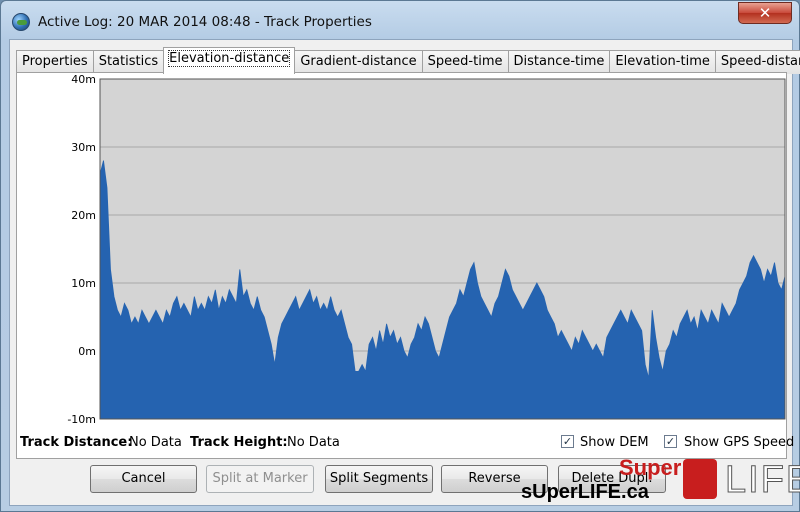 The width and height of the screenshot is (800, 512). What do you see at coordinates (739, 442) in the screenshot?
I see `show-gps-speed-label: Show GPS Speed` at bounding box center [739, 442].